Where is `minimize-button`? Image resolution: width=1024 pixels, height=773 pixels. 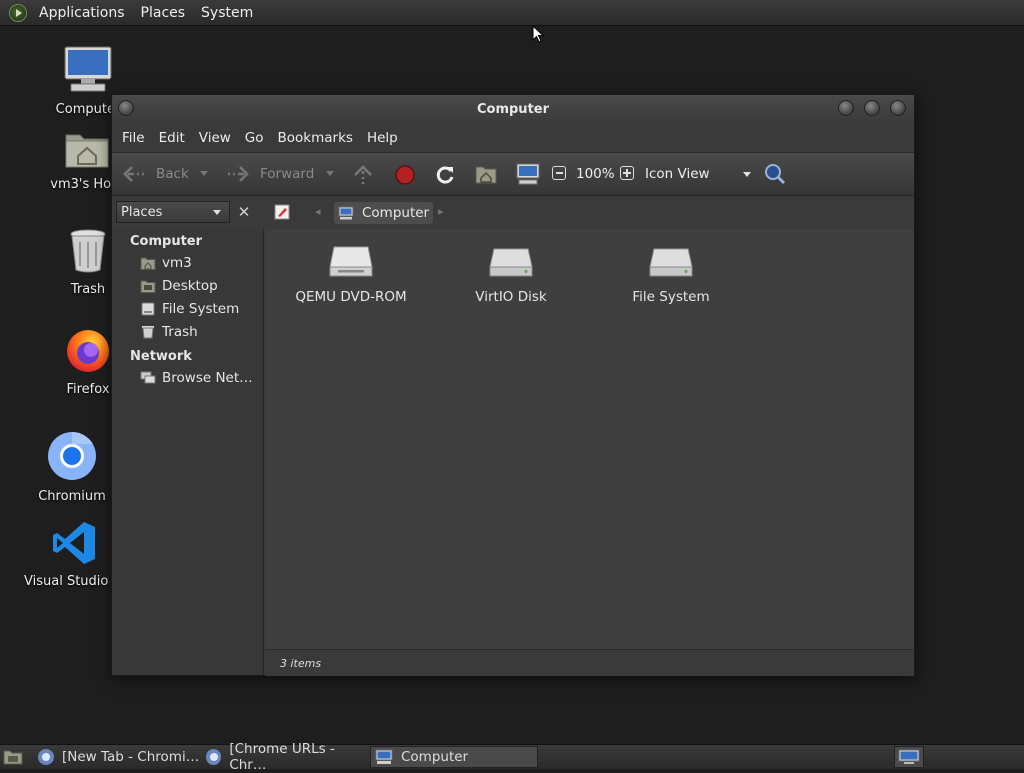 minimize-button is located at coordinates (846, 108).